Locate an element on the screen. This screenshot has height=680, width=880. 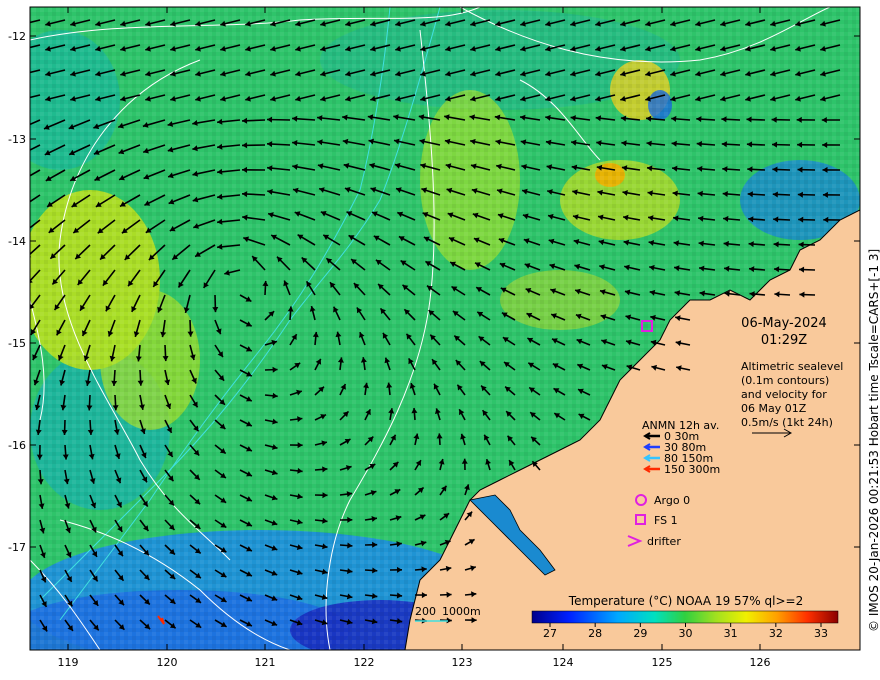
altimetry-scale-label: 0.5m/s (1kt 24h) is located at coordinates (787, 422).